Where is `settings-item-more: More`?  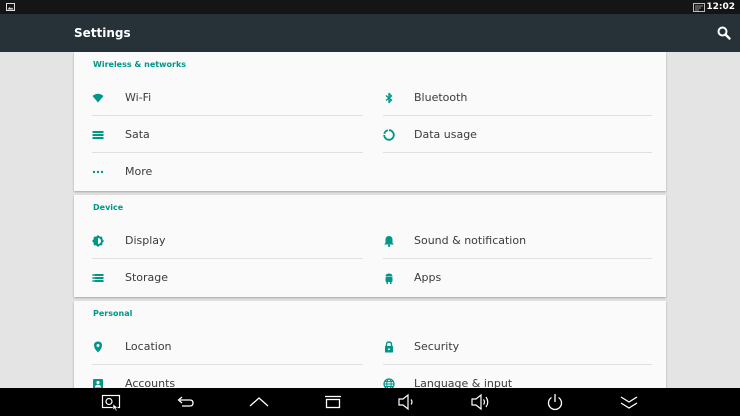
settings-item-more: More is located at coordinates (218, 171).